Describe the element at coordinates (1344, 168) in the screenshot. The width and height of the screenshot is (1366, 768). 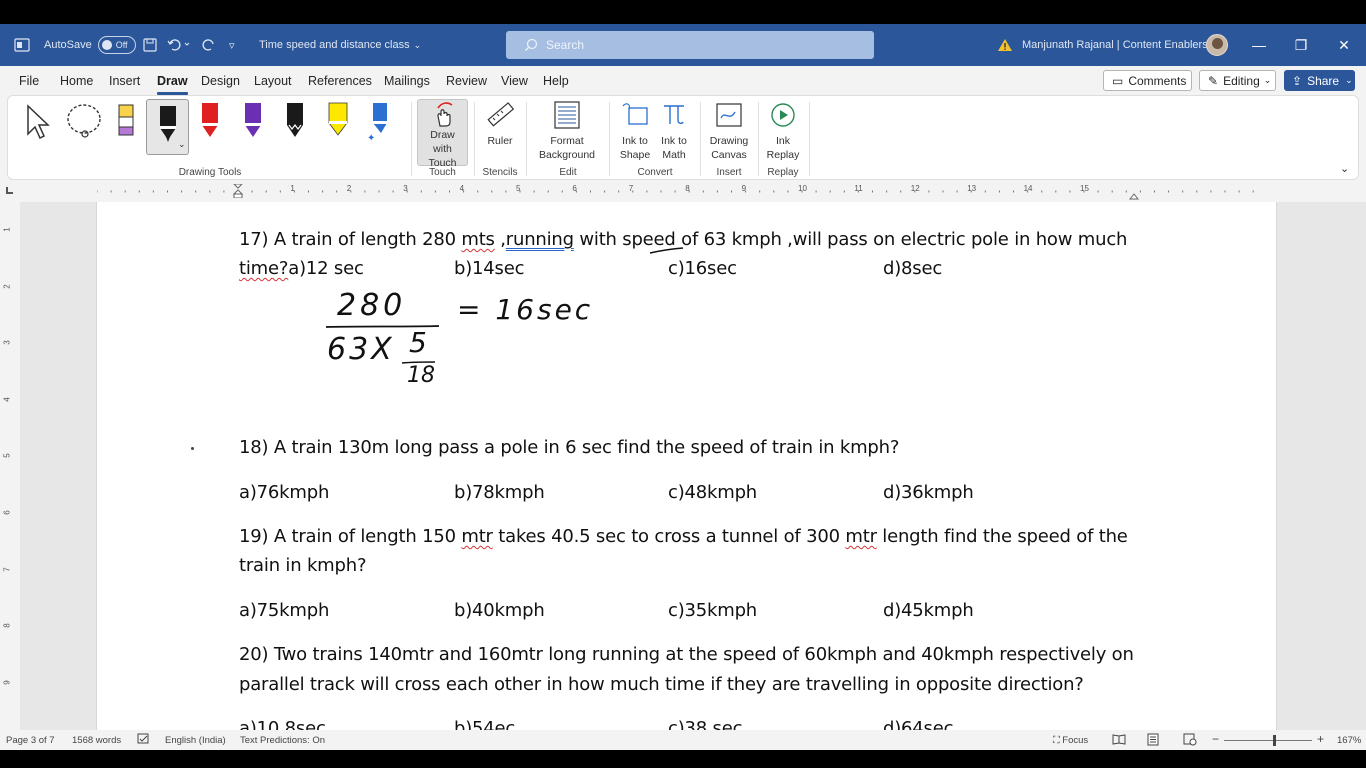
I see `collapse-ribbon-icon: ⌄` at that location.